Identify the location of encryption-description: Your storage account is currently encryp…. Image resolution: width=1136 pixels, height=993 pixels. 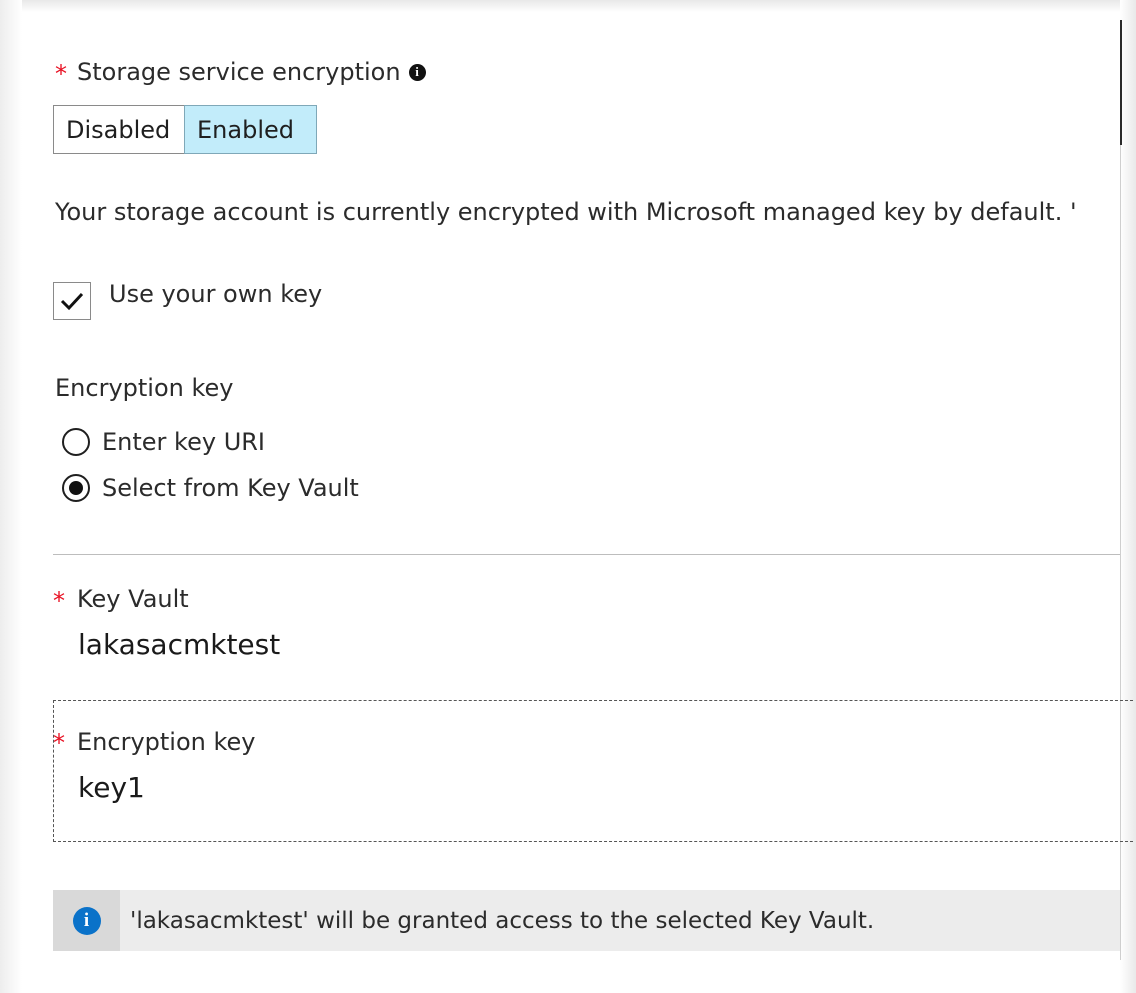
(566, 212).